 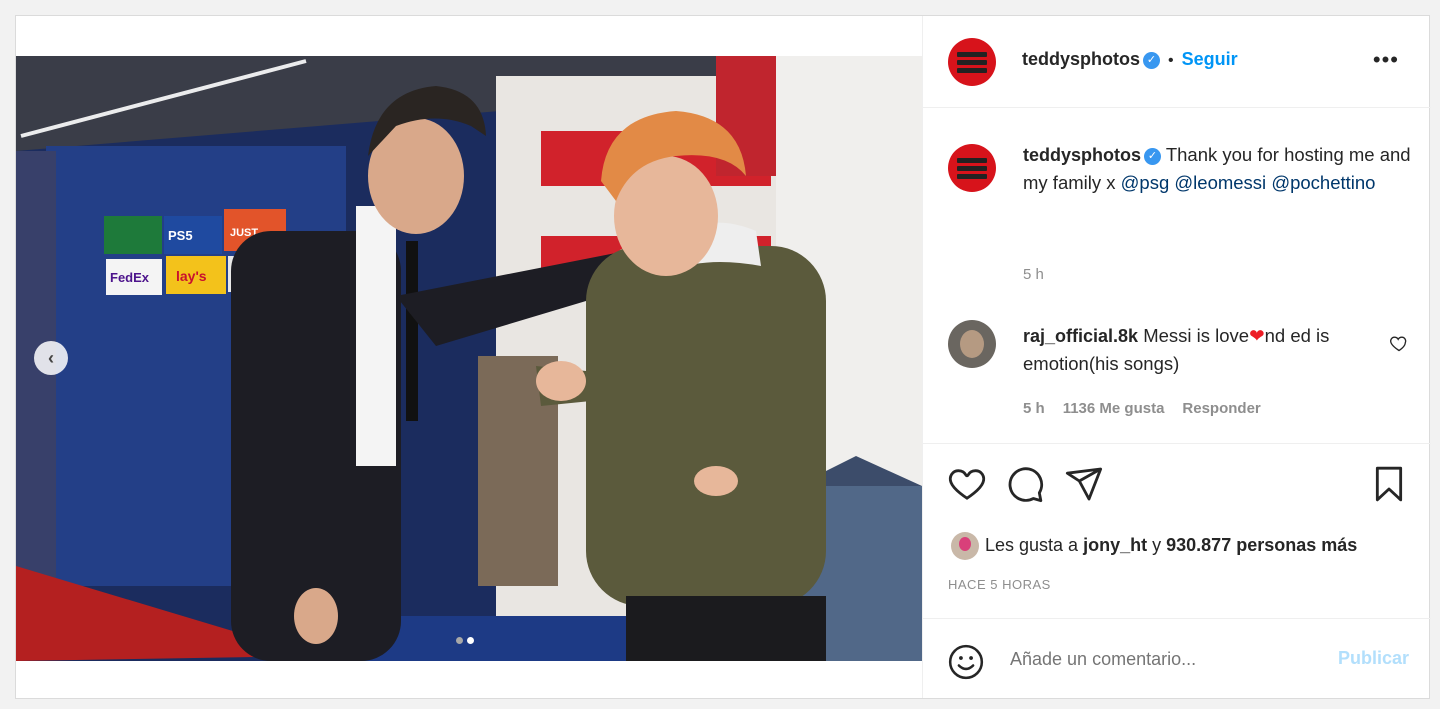 I want to click on comment-time: 5 h, so click(x=1034, y=408).